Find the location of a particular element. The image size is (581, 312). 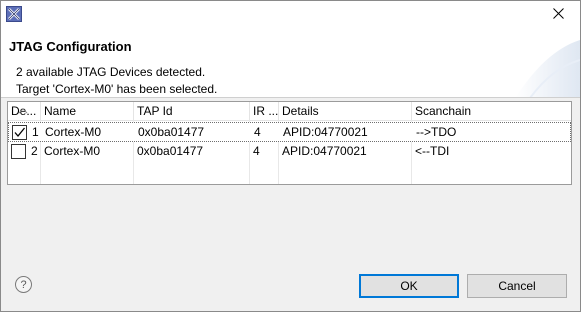

scanchain-value: -->TDO is located at coordinates (436, 132).